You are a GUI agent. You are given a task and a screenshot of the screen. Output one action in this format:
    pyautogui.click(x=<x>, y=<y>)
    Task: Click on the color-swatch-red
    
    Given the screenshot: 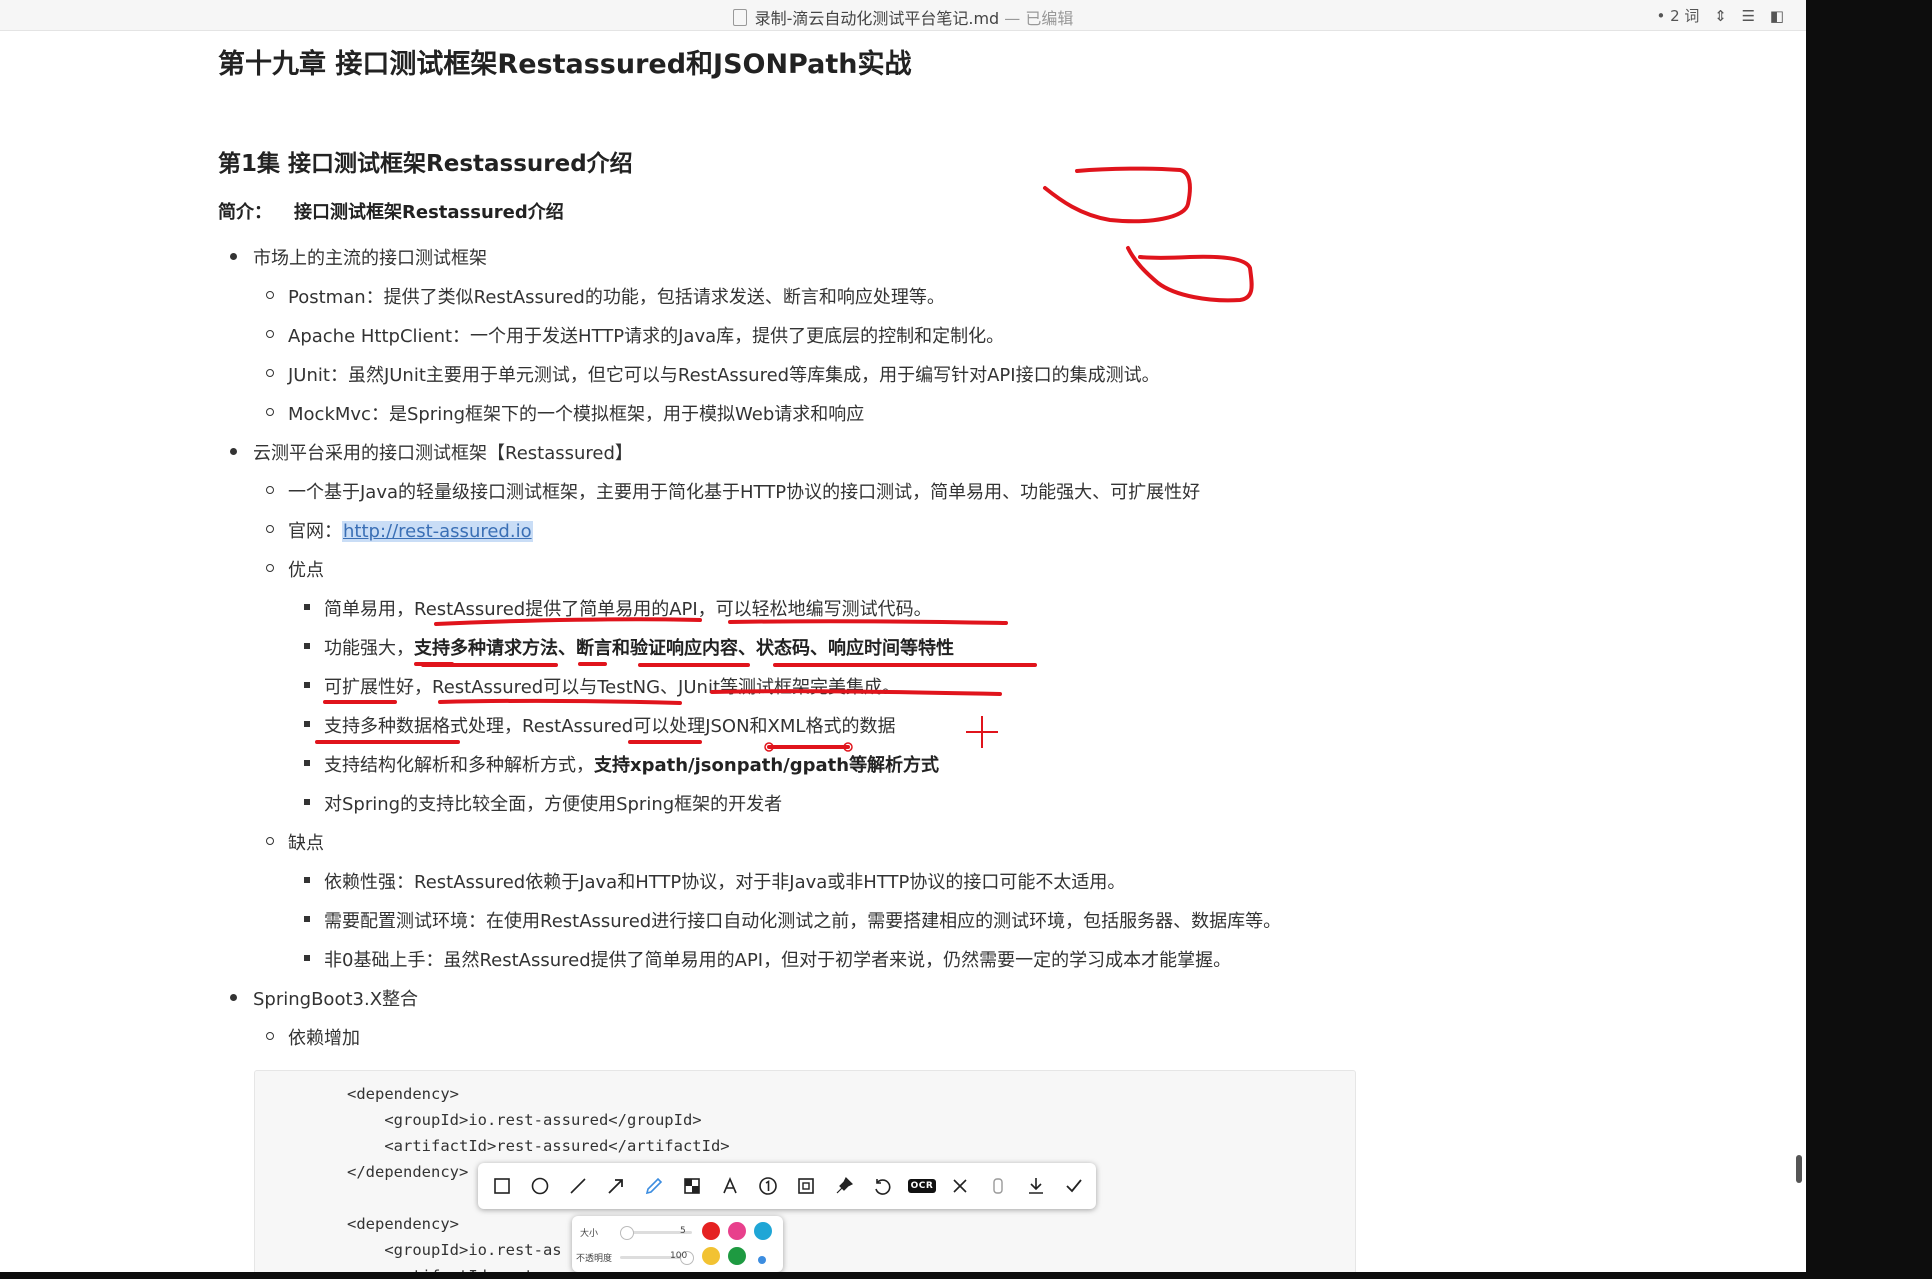 What is the action you would take?
    pyautogui.click(x=711, y=1231)
    